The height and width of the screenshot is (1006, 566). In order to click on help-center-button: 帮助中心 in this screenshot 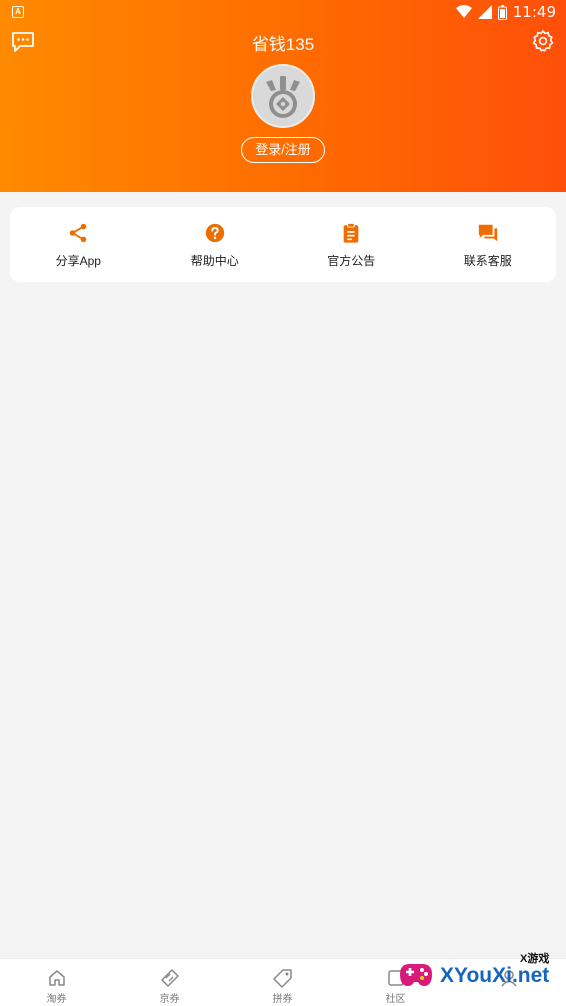, I will do `click(215, 244)`.